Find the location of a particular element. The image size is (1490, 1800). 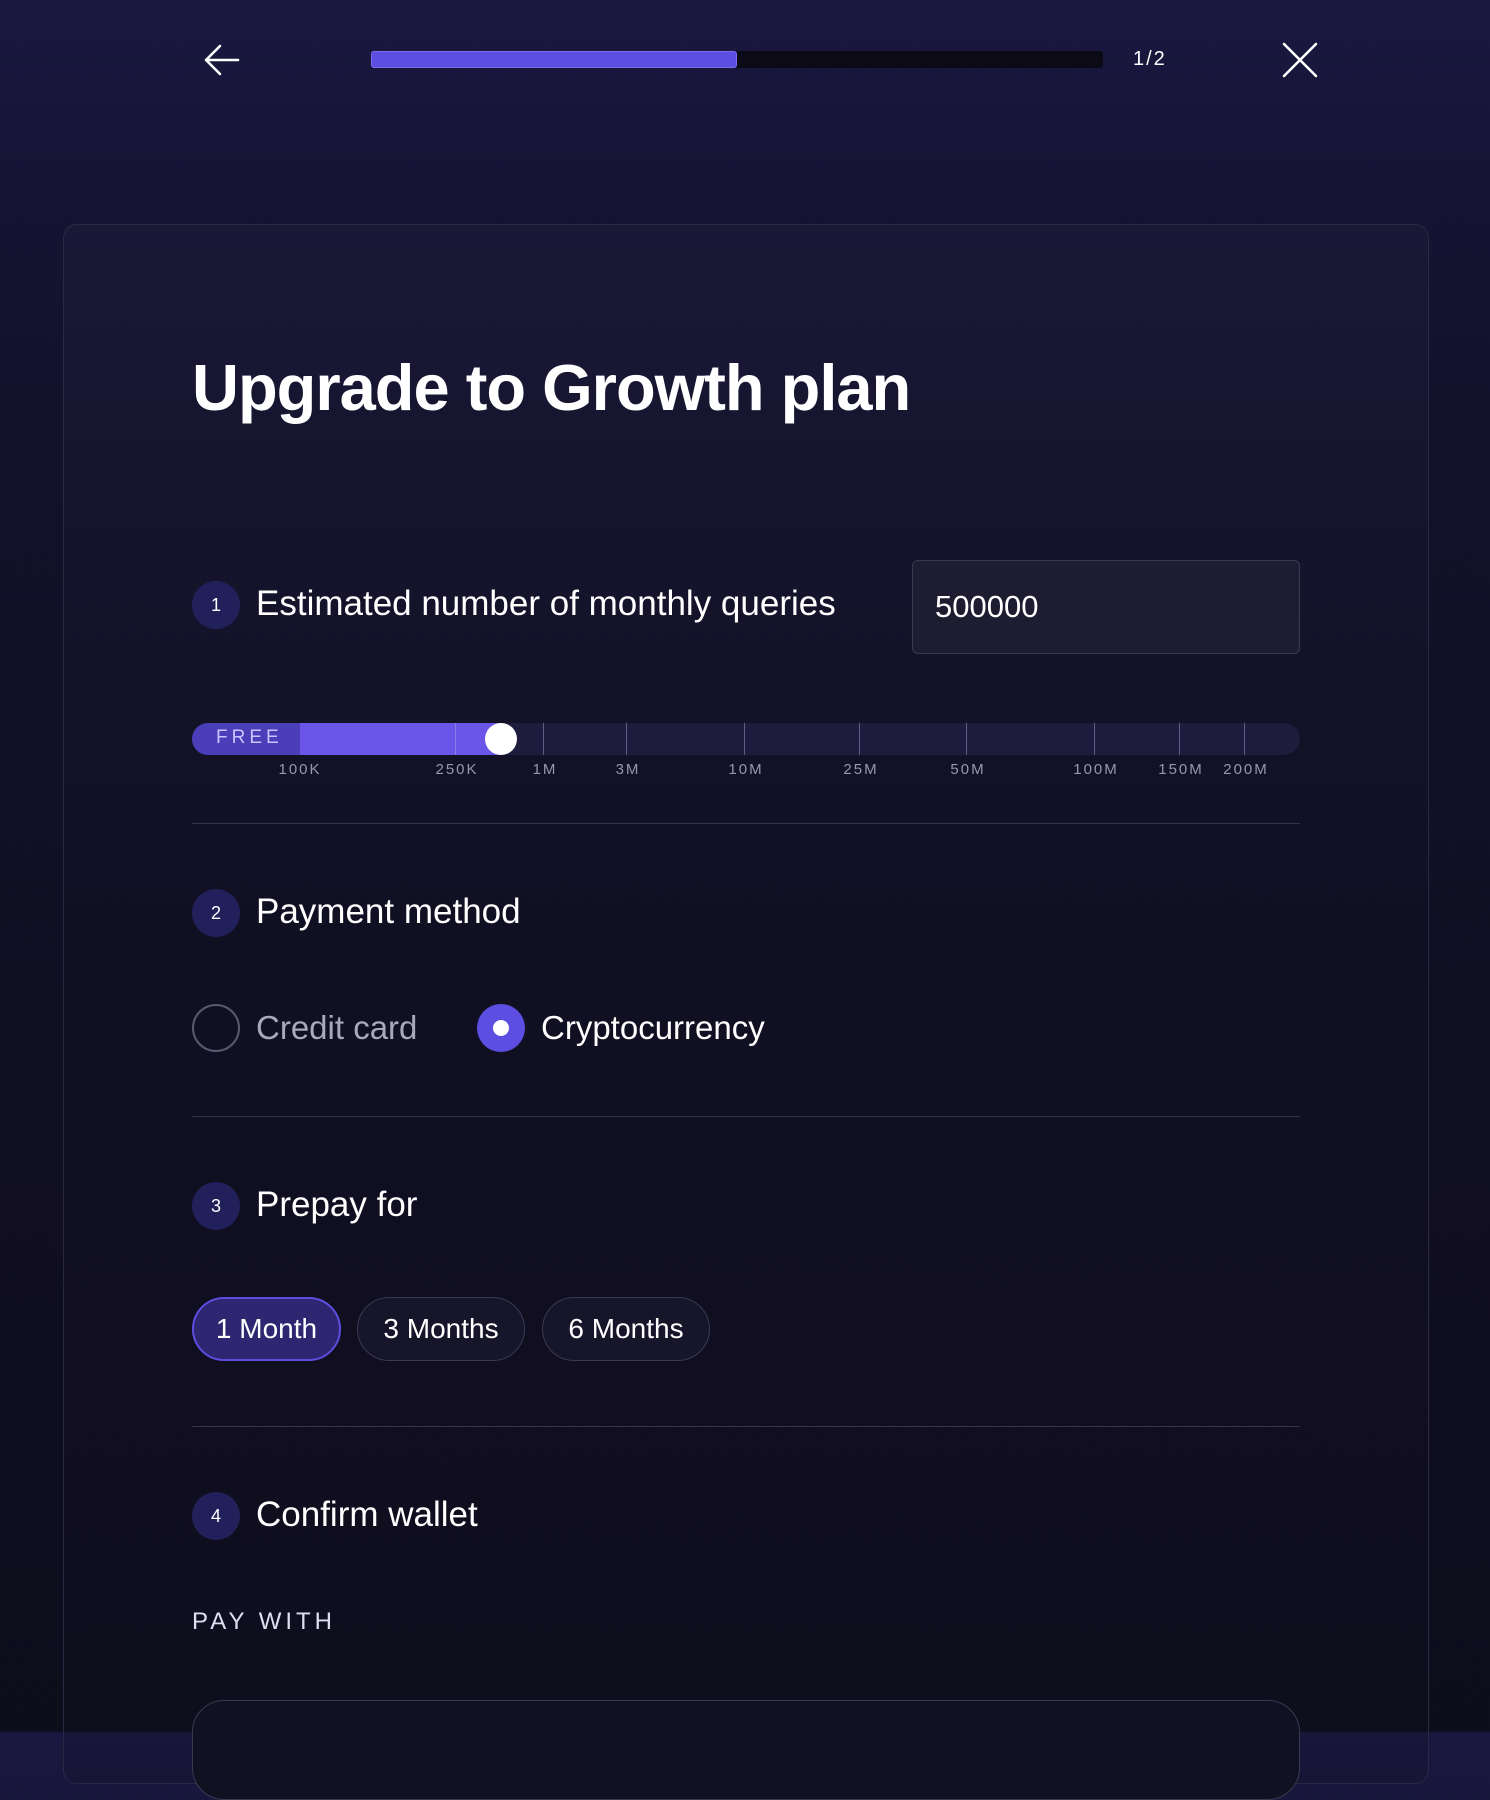

step-badge-2: 2 is located at coordinates (216, 913).